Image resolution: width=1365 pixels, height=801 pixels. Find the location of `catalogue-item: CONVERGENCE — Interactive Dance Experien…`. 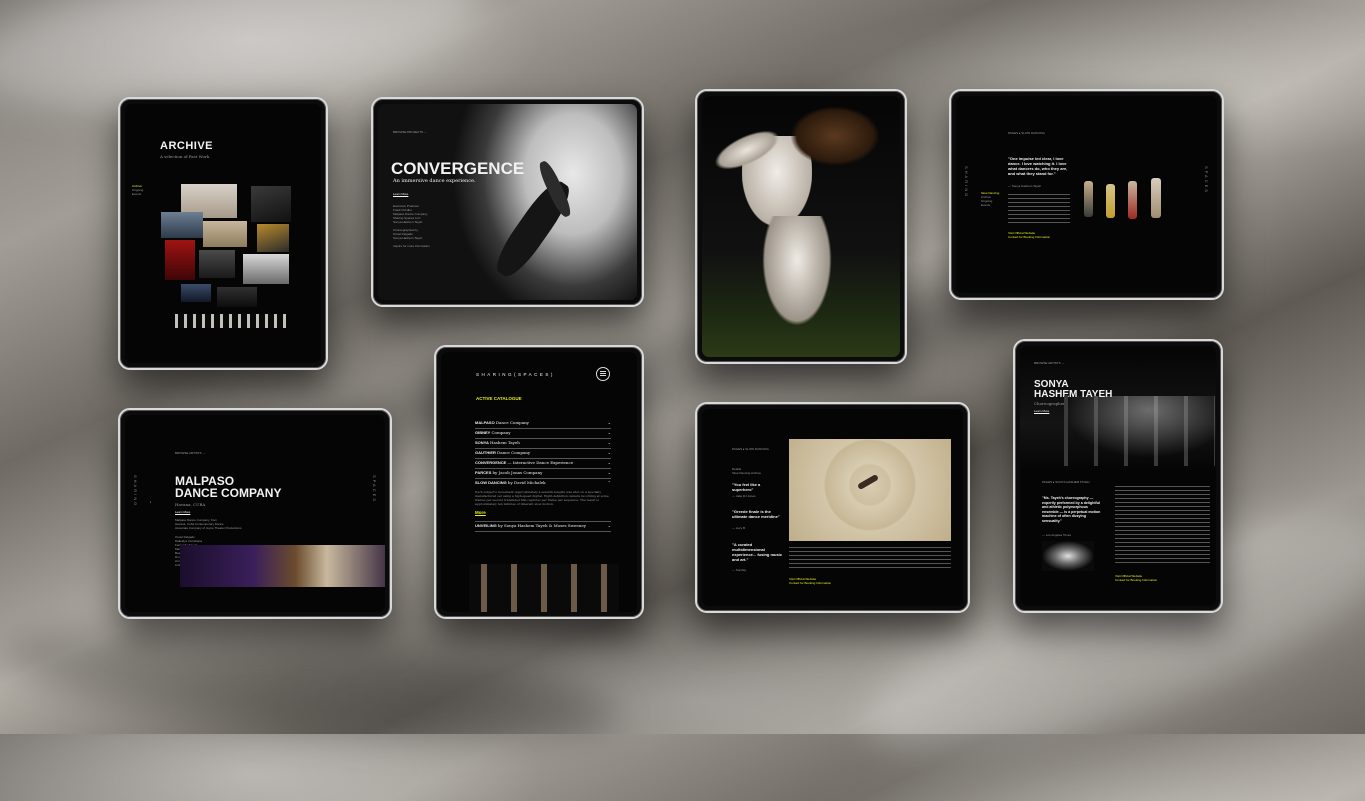

catalogue-item: CONVERGENCE — Interactive Dance Experien… is located at coordinates (543, 464).